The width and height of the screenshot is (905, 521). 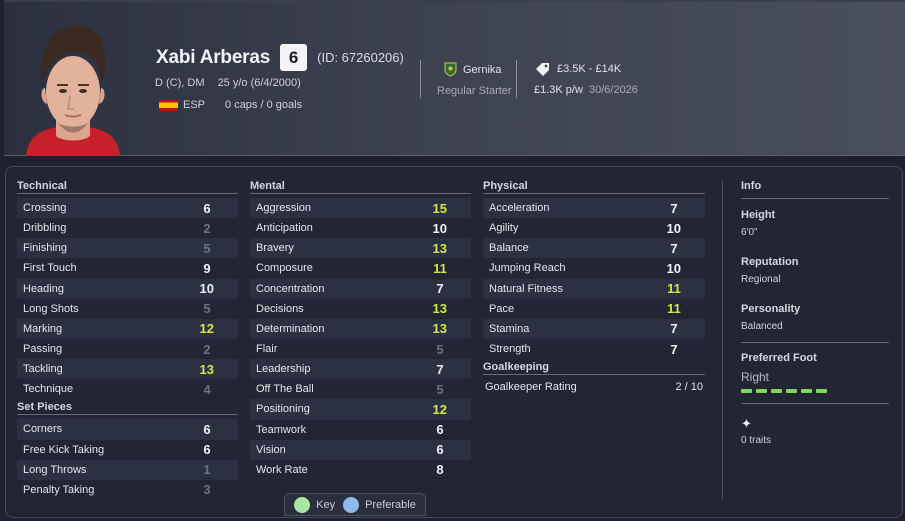 I want to click on attribute-label: Flair, so click(x=267, y=349).